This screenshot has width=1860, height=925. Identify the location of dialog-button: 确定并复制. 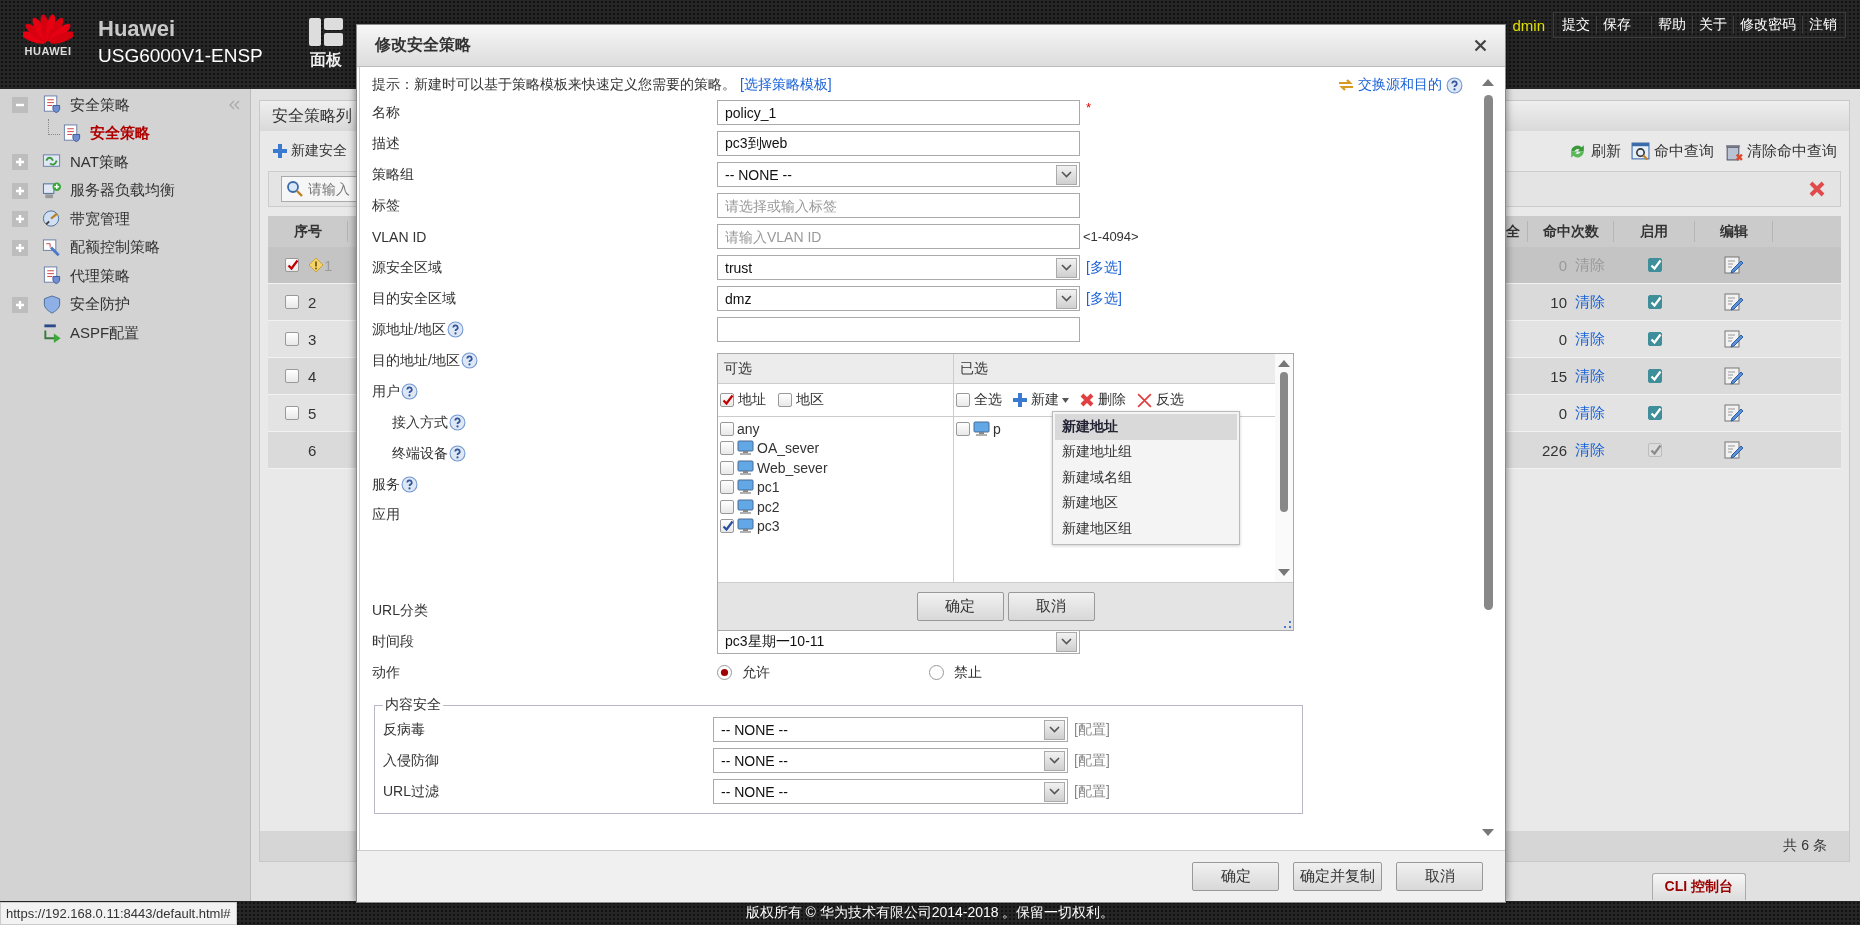
(1337, 876).